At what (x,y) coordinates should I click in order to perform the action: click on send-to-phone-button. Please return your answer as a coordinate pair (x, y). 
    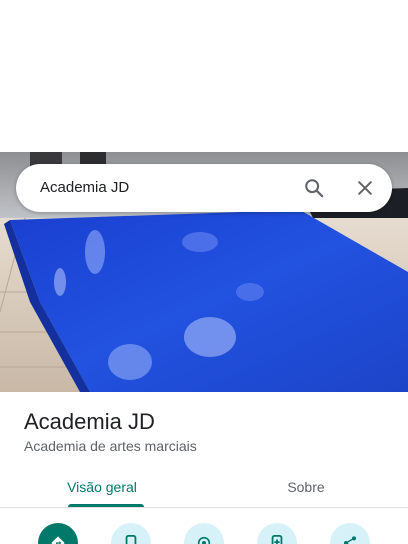
    Looking at the image, I should click on (277, 533).